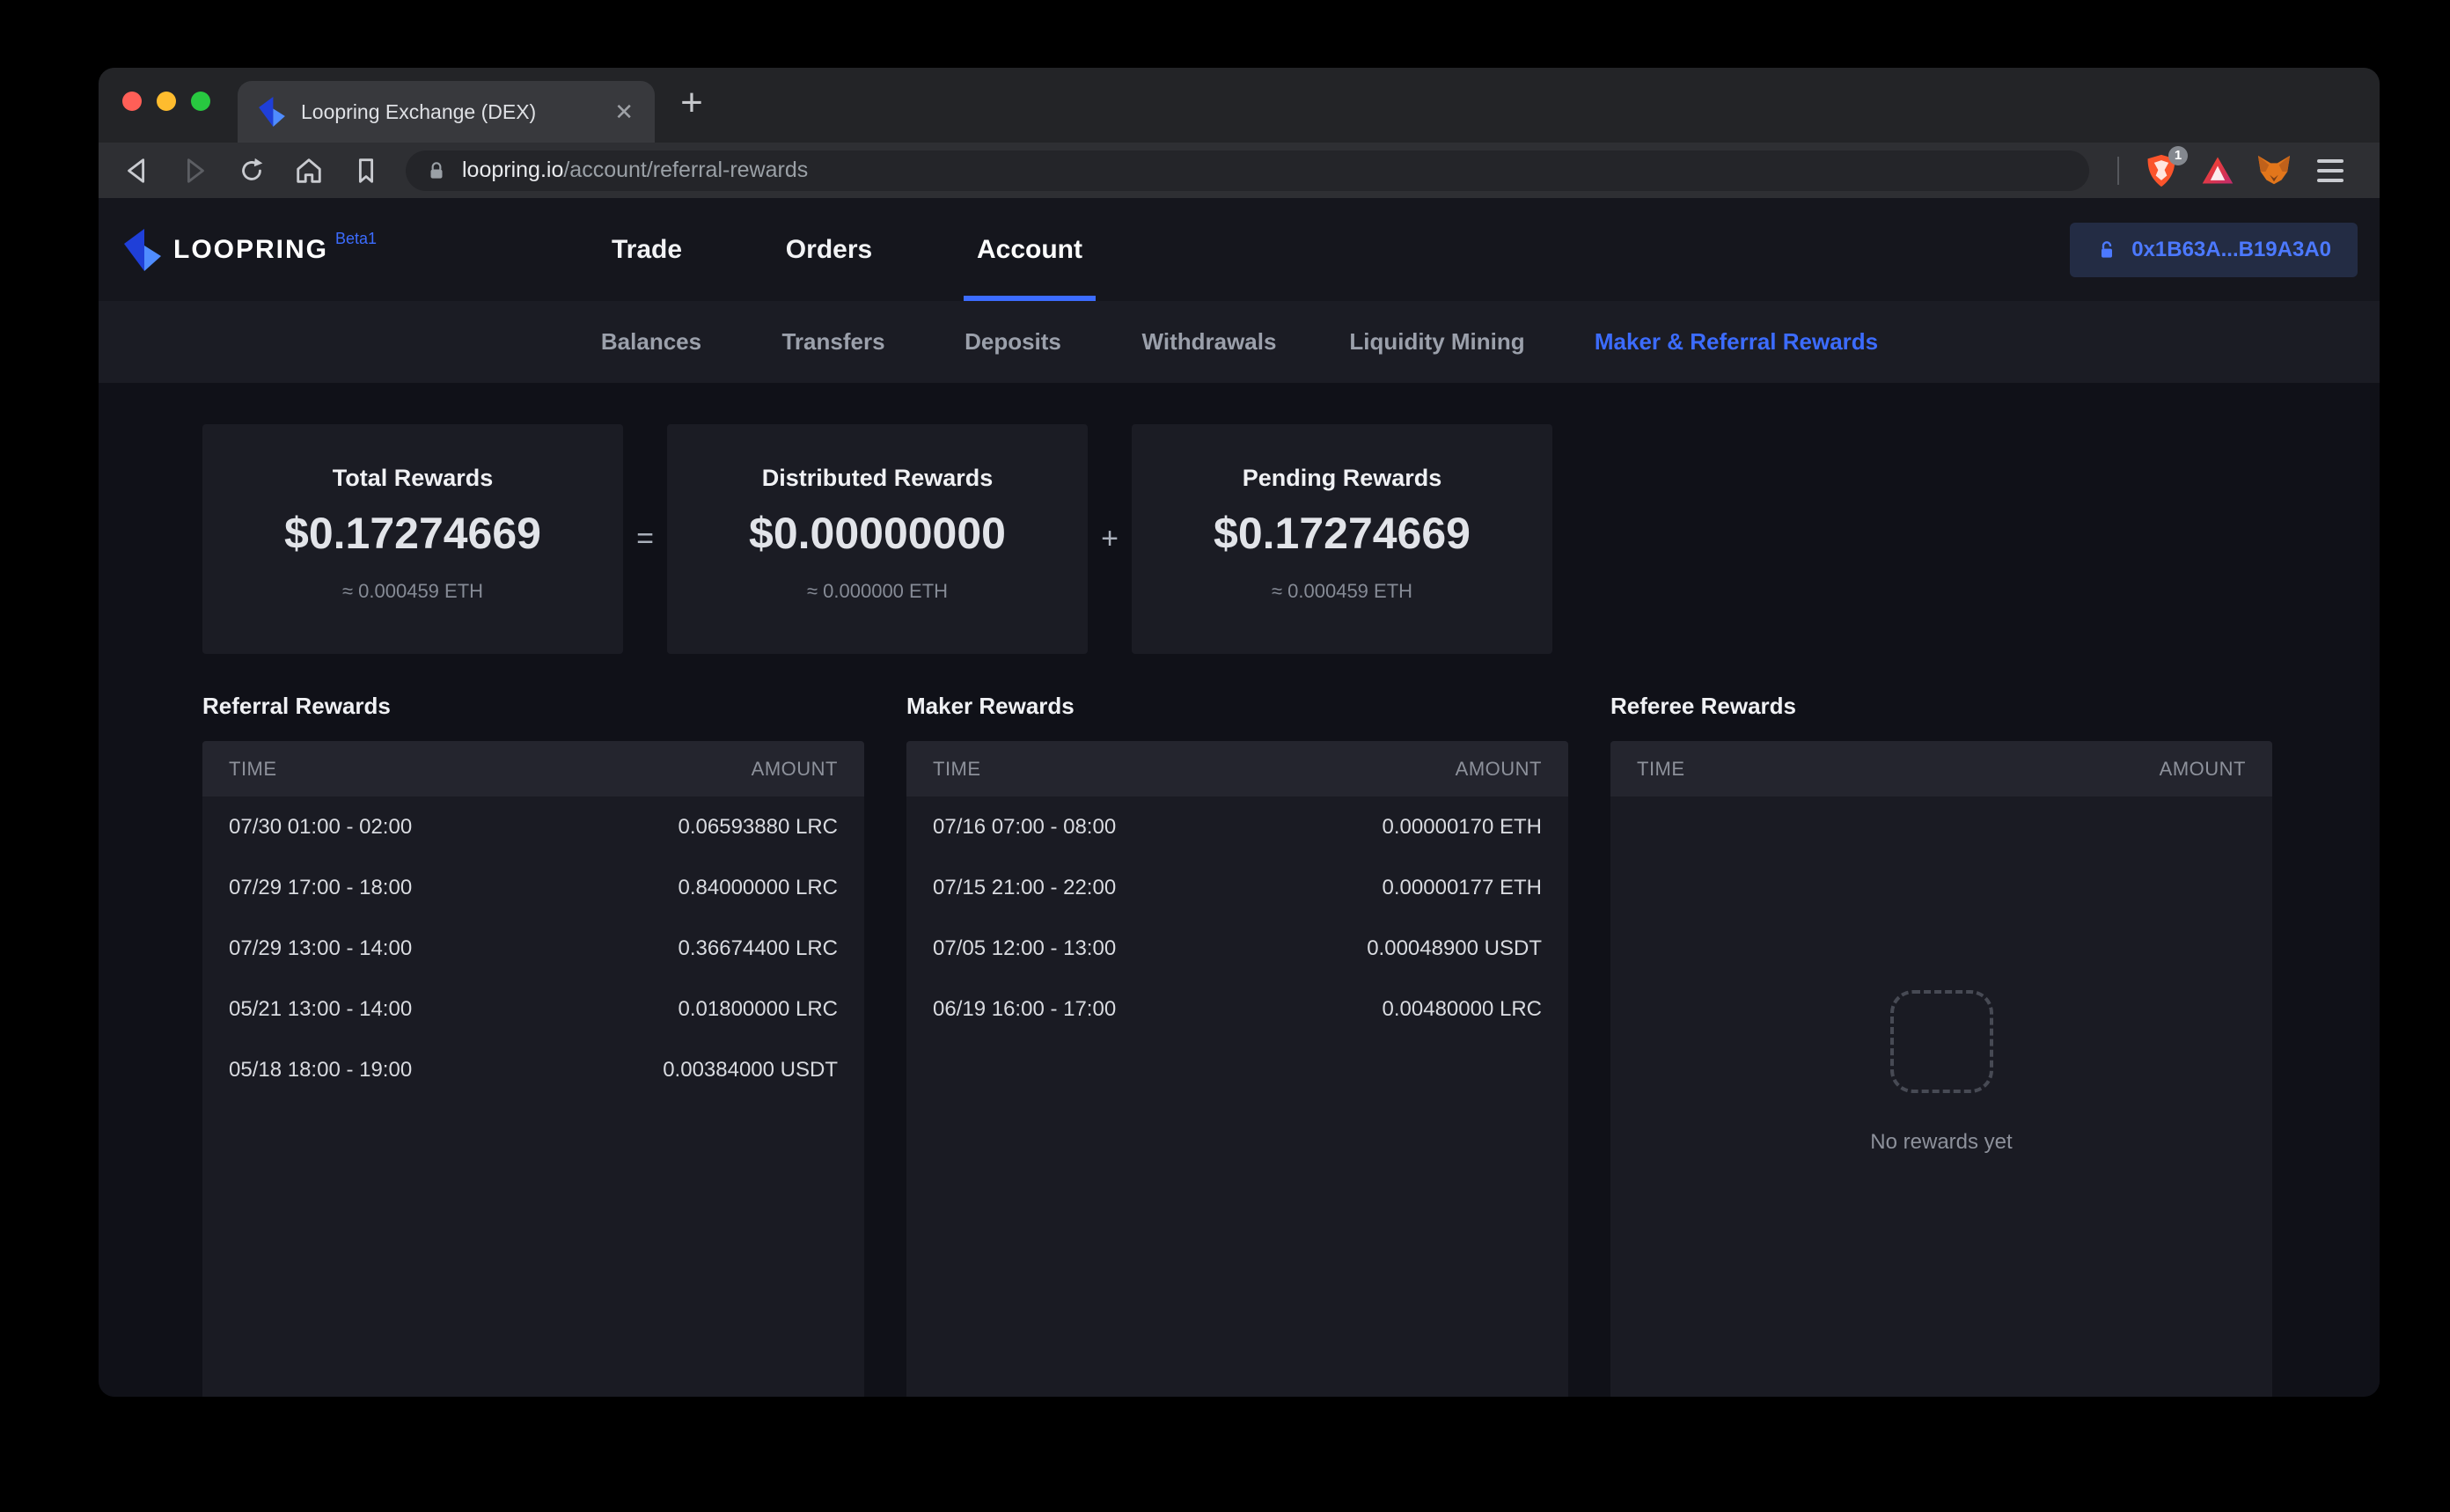 The height and width of the screenshot is (1512, 2450). I want to click on referee-rewards-table: TIME AMOUNT No rewards yet, so click(1941, 1069).